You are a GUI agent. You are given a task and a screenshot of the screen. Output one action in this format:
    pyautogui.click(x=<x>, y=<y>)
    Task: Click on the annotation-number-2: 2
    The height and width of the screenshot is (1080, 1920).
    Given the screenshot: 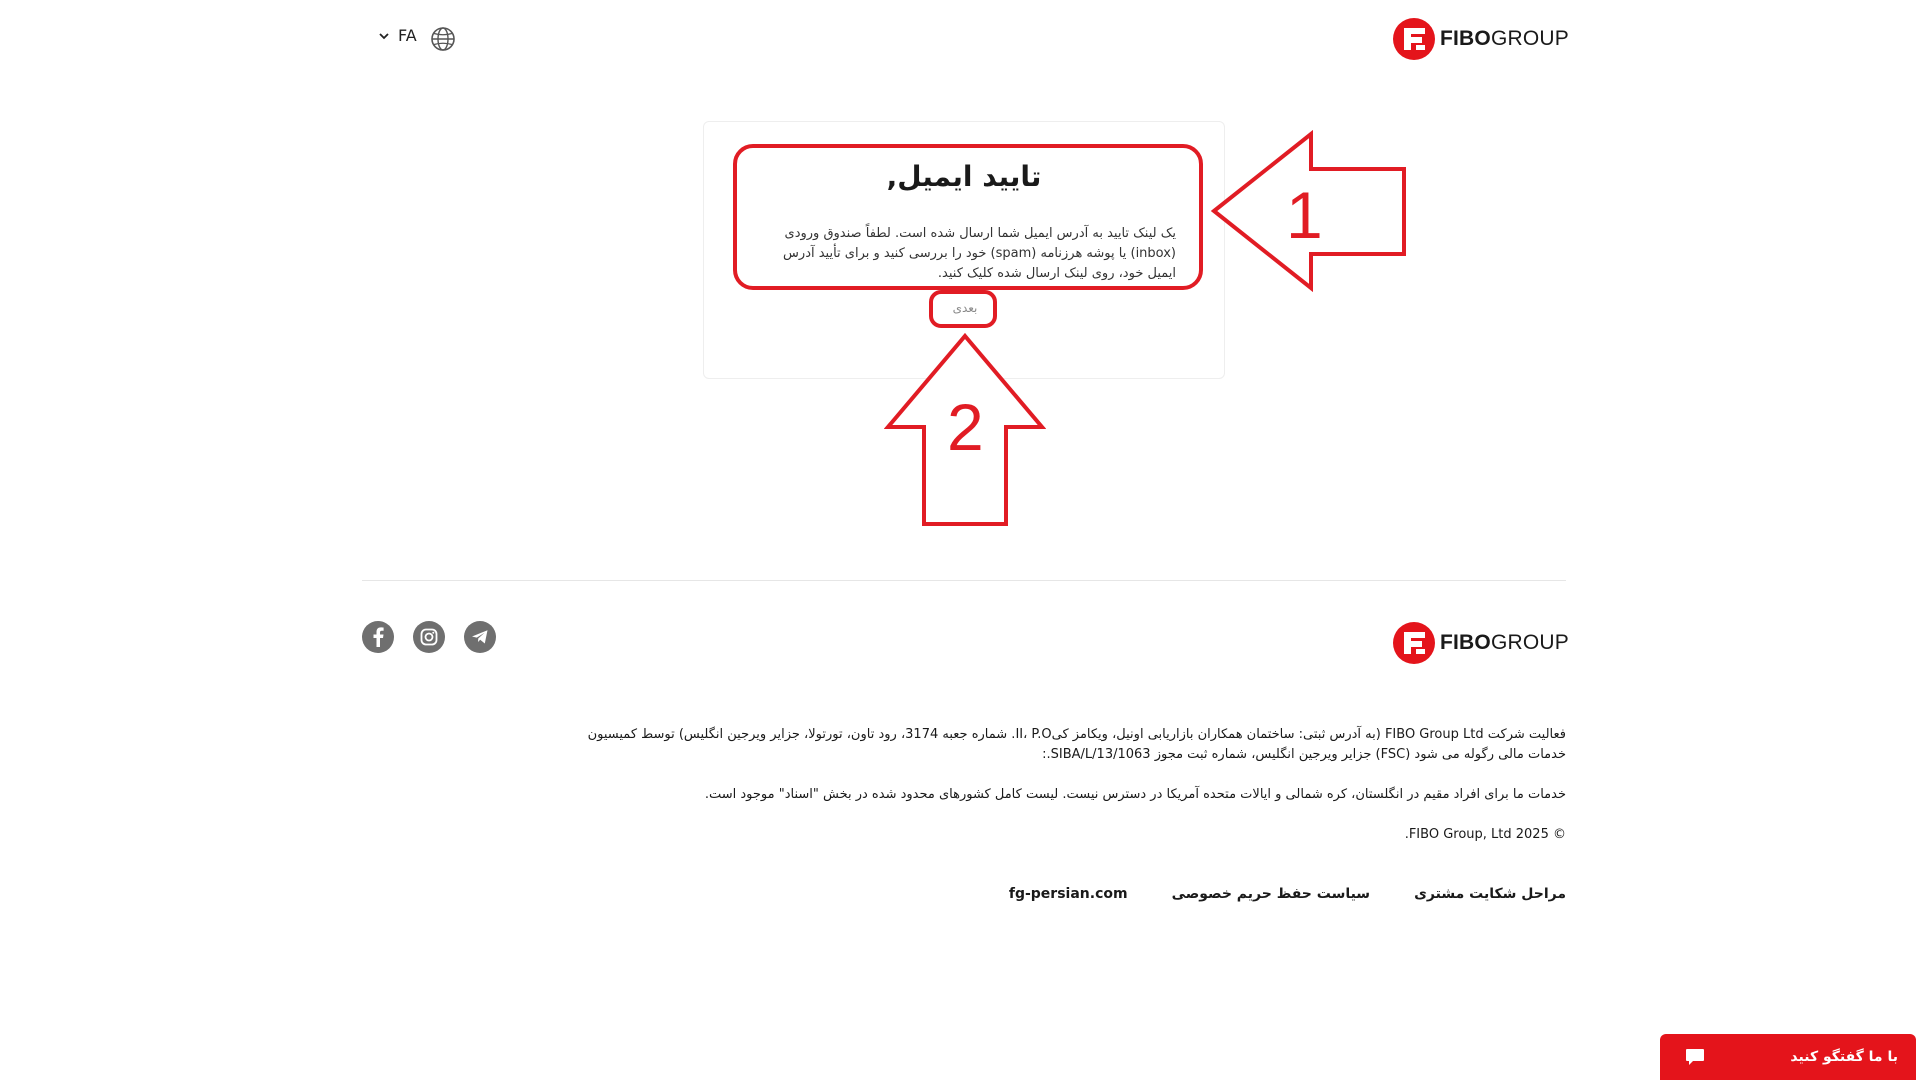 What is the action you would take?
    pyautogui.click(x=965, y=427)
    